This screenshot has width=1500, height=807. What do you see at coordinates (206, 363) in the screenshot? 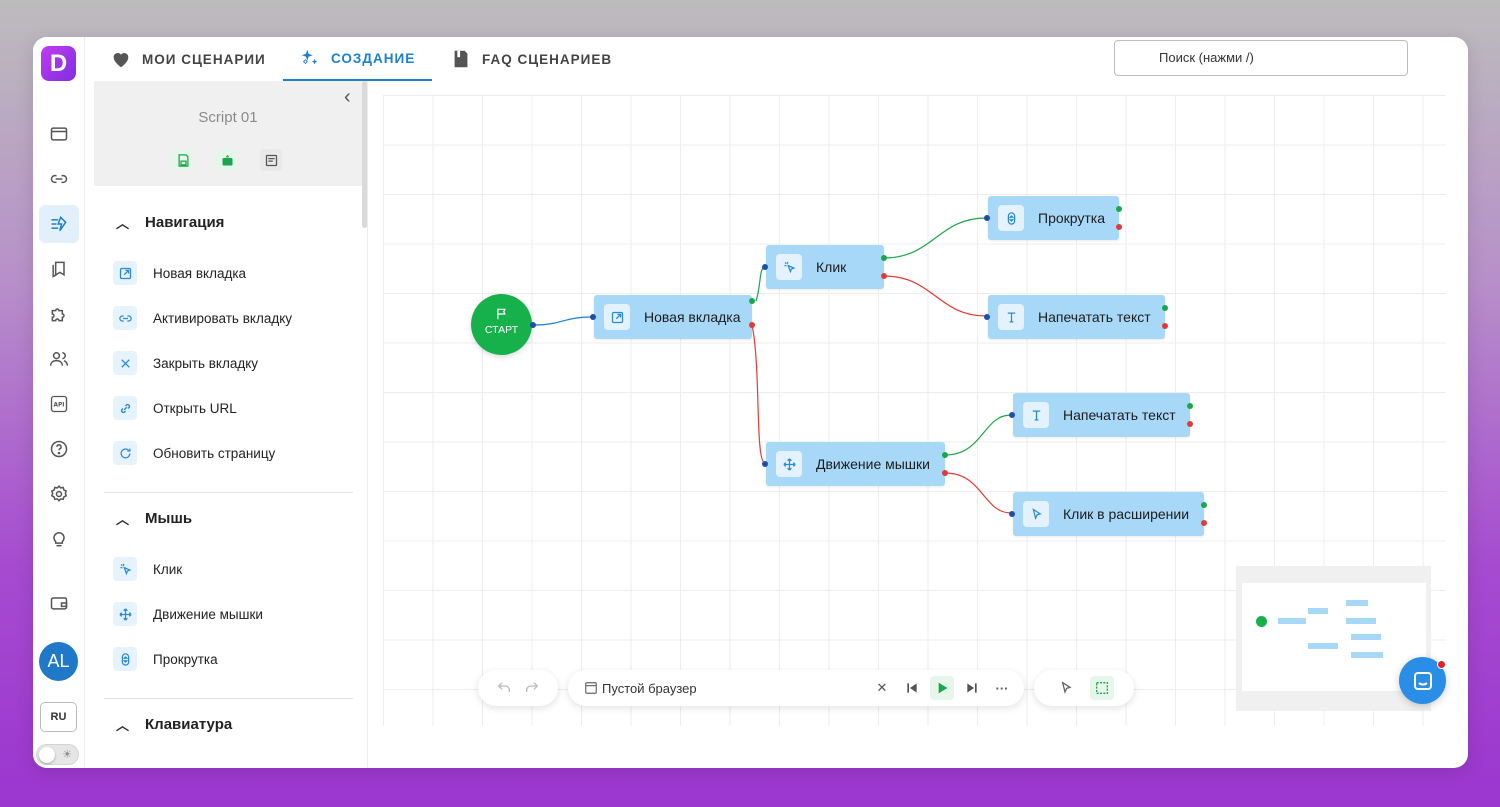
I see `block-label: Закрыть вкладку` at bounding box center [206, 363].